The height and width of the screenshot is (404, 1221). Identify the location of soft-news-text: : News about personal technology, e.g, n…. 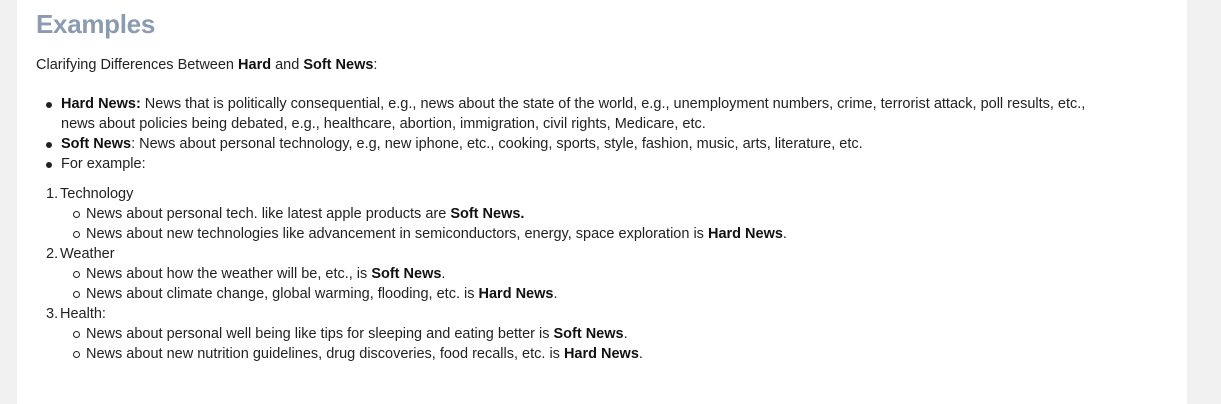
(497, 144).